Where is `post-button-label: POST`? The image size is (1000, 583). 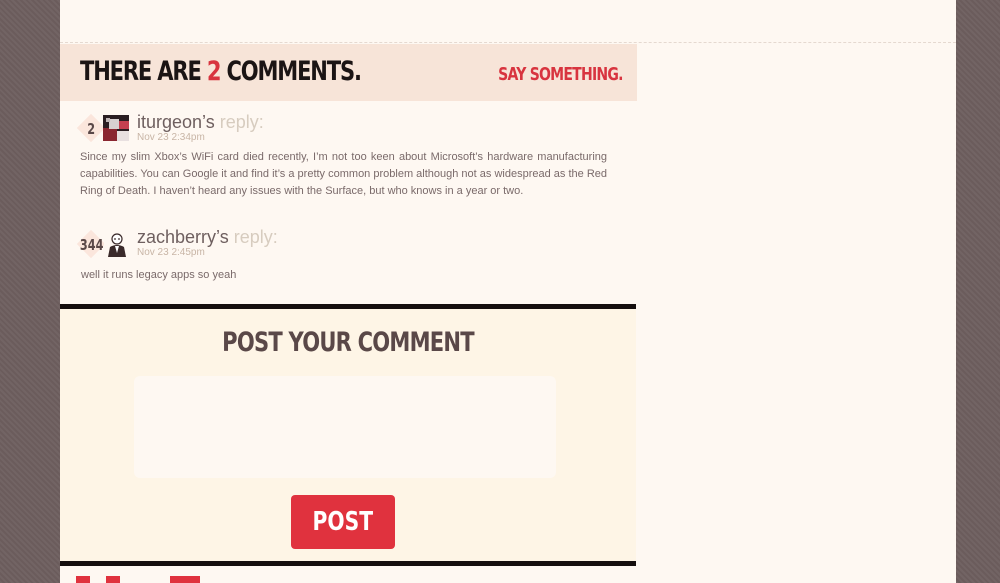 post-button-label: POST is located at coordinates (343, 522).